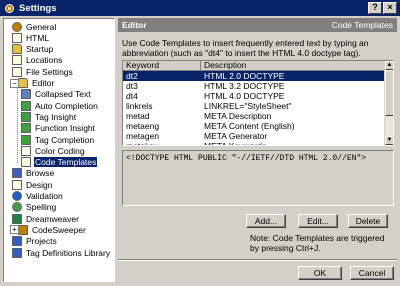 This screenshot has height=286, width=400. I want to click on template-description: HTML 4.0 DOCTYPE, so click(244, 96).